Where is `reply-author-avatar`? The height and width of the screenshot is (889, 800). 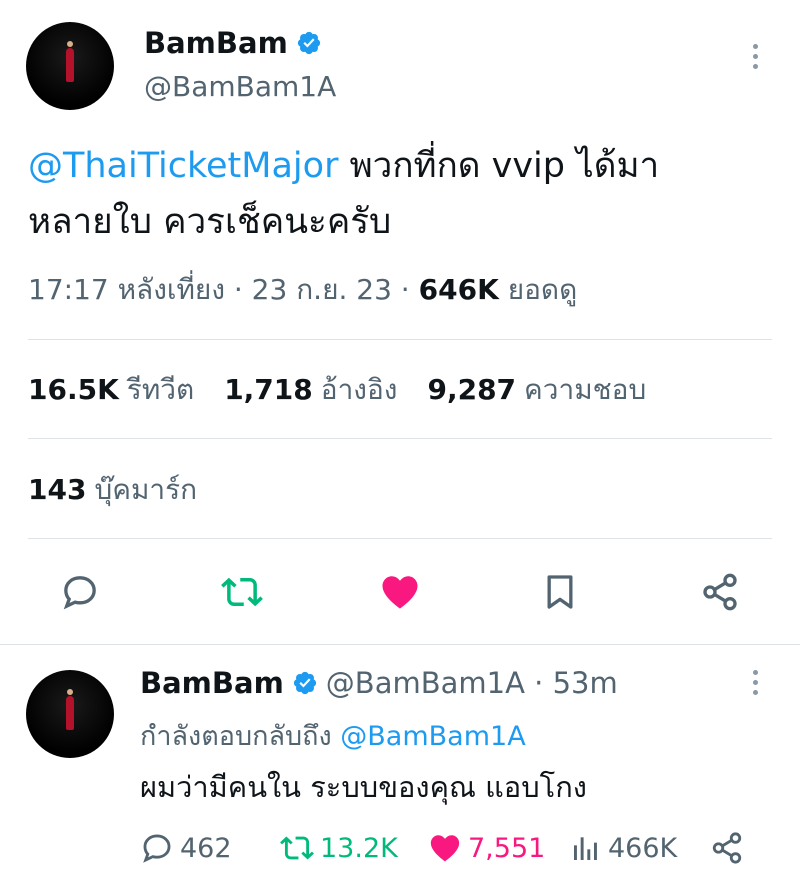
reply-author-avatar is located at coordinates (70, 714).